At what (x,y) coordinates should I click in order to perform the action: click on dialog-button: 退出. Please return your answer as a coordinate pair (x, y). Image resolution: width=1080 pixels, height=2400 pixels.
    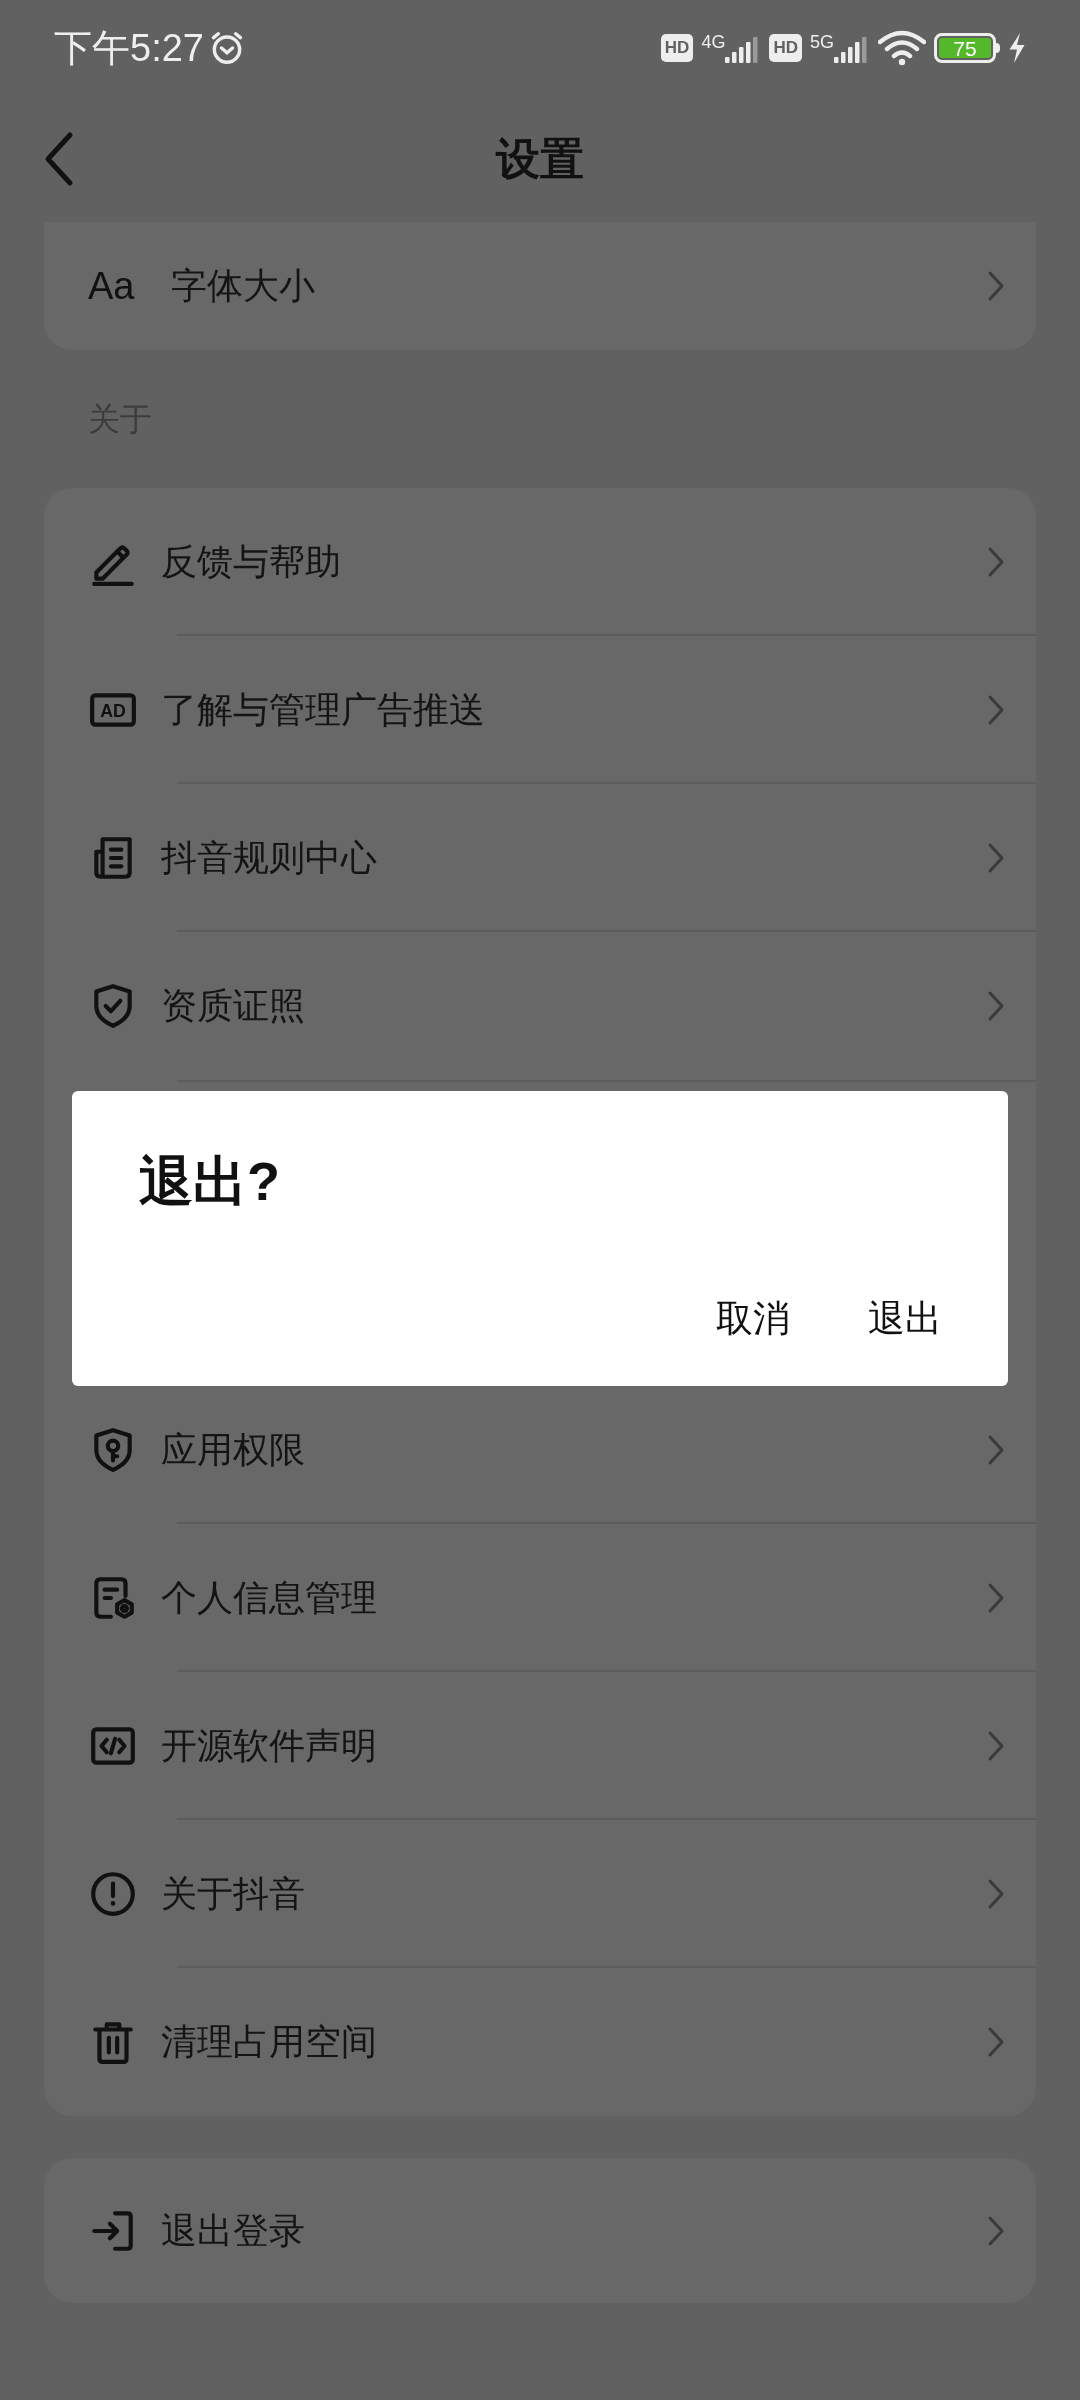
    Looking at the image, I should click on (905, 1318).